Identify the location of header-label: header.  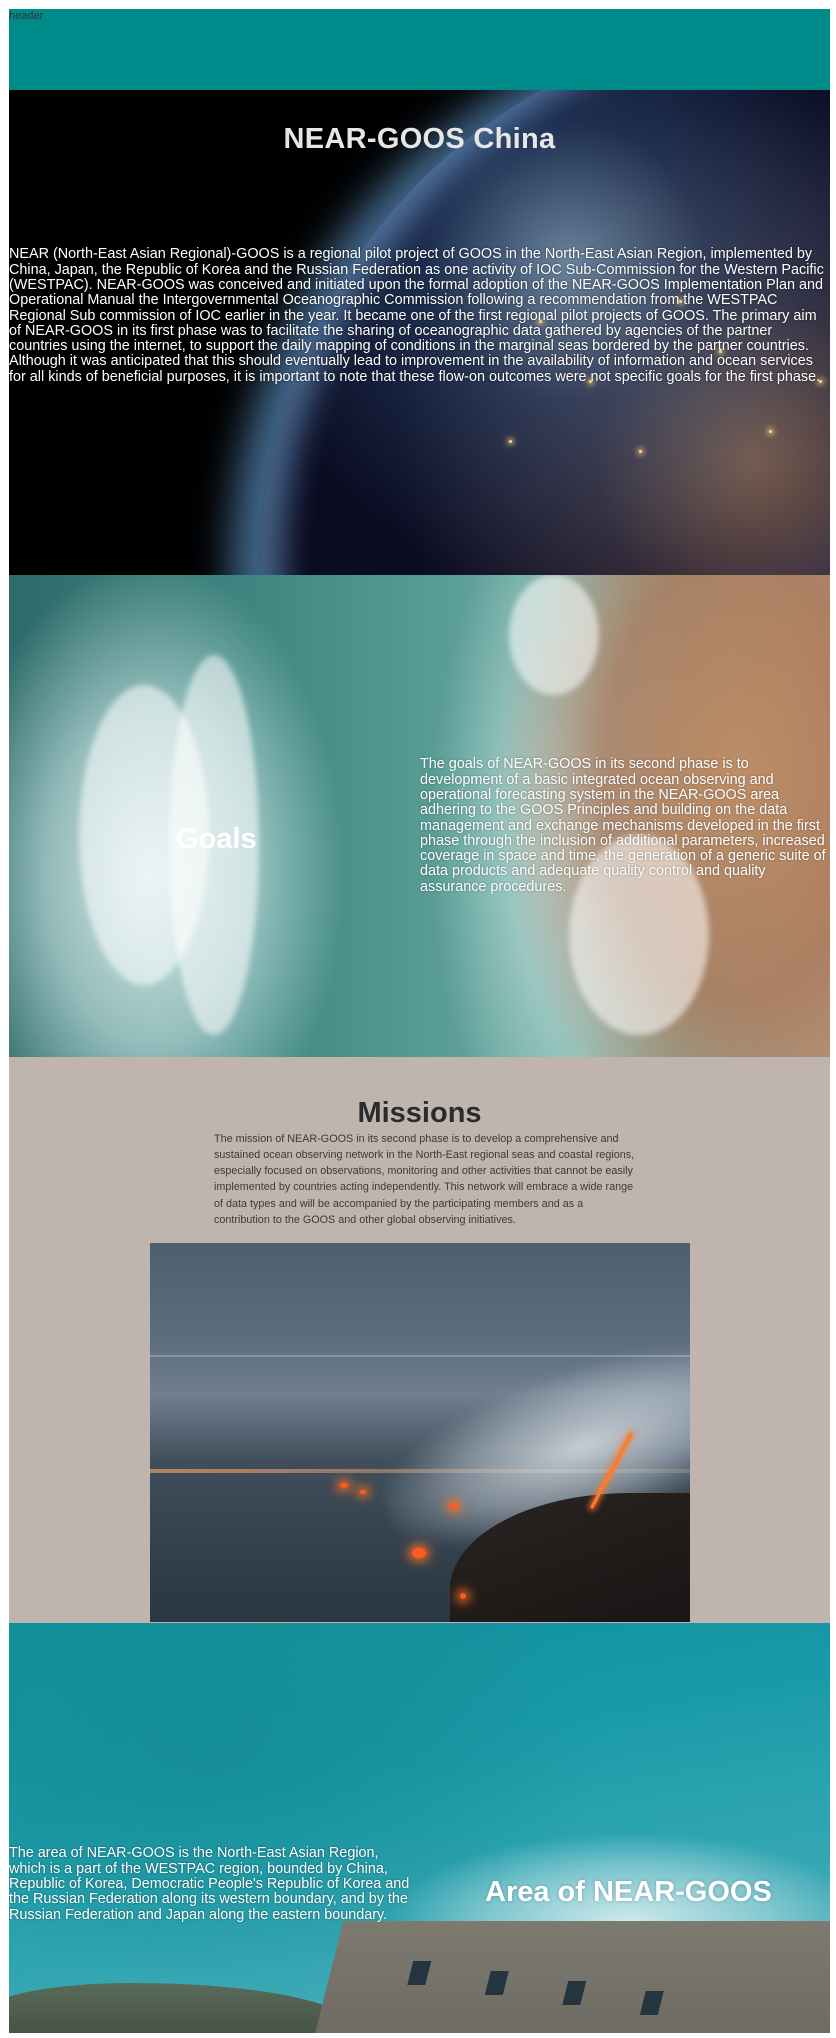
(26, 16).